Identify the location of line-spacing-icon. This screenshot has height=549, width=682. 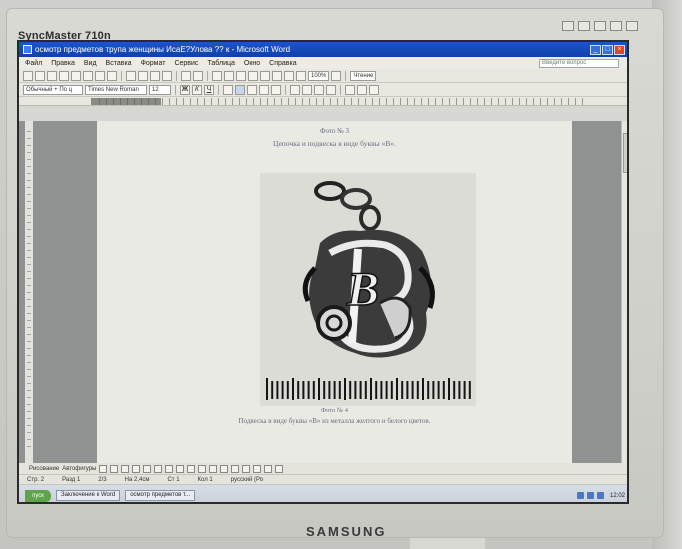
(276, 89).